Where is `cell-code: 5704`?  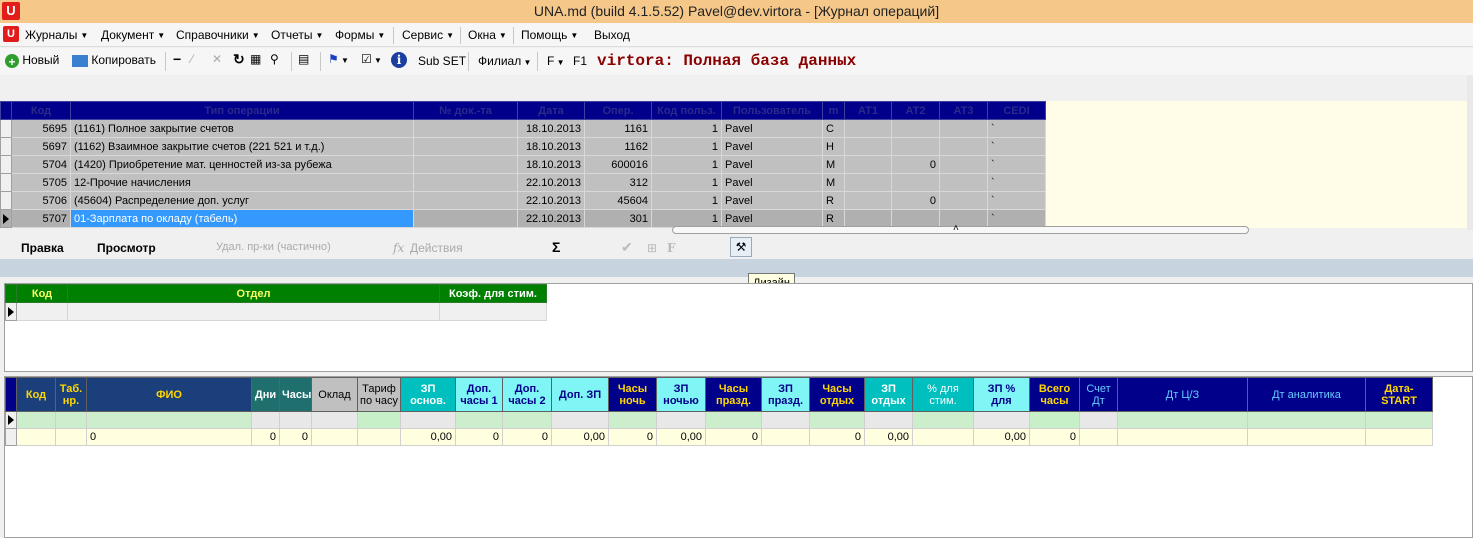
cell-code: 5704 is located at coordinates (41, 164).